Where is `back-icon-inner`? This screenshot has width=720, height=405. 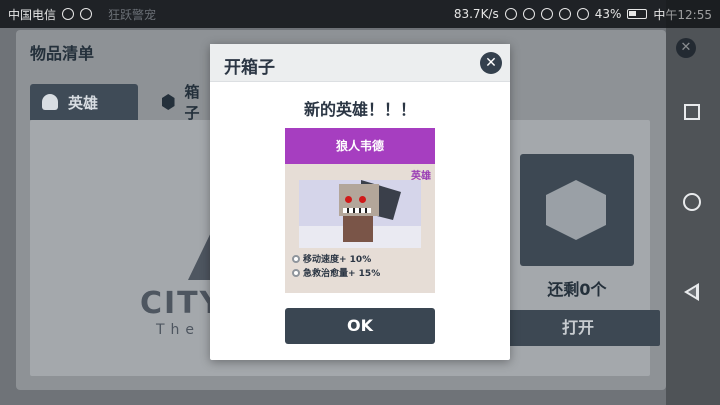 back-icon-inner is located at coordinates (692, 292).